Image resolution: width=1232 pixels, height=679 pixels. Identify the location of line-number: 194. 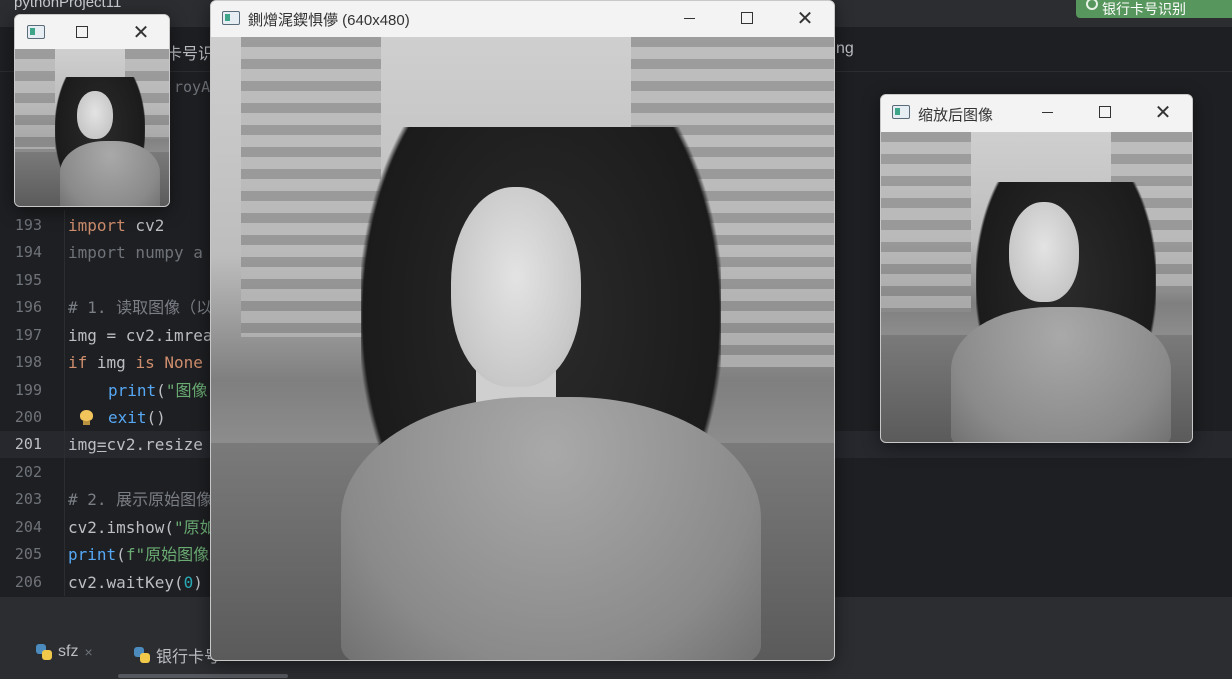
(28, 252).